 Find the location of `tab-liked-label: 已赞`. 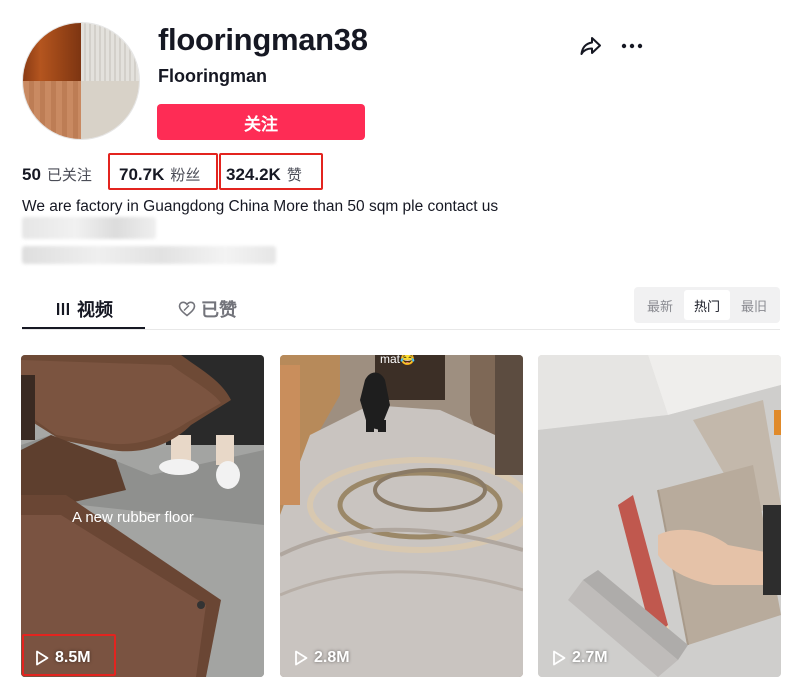

tab-liked-label: 已赞 is located at coordinates (219, 310).